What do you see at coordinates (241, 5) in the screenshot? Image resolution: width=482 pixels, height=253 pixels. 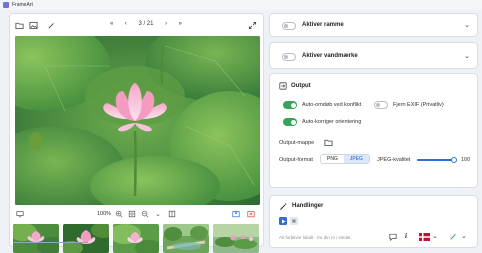 I see `title-bar: FrameArt` at bounding box center [241, 5].